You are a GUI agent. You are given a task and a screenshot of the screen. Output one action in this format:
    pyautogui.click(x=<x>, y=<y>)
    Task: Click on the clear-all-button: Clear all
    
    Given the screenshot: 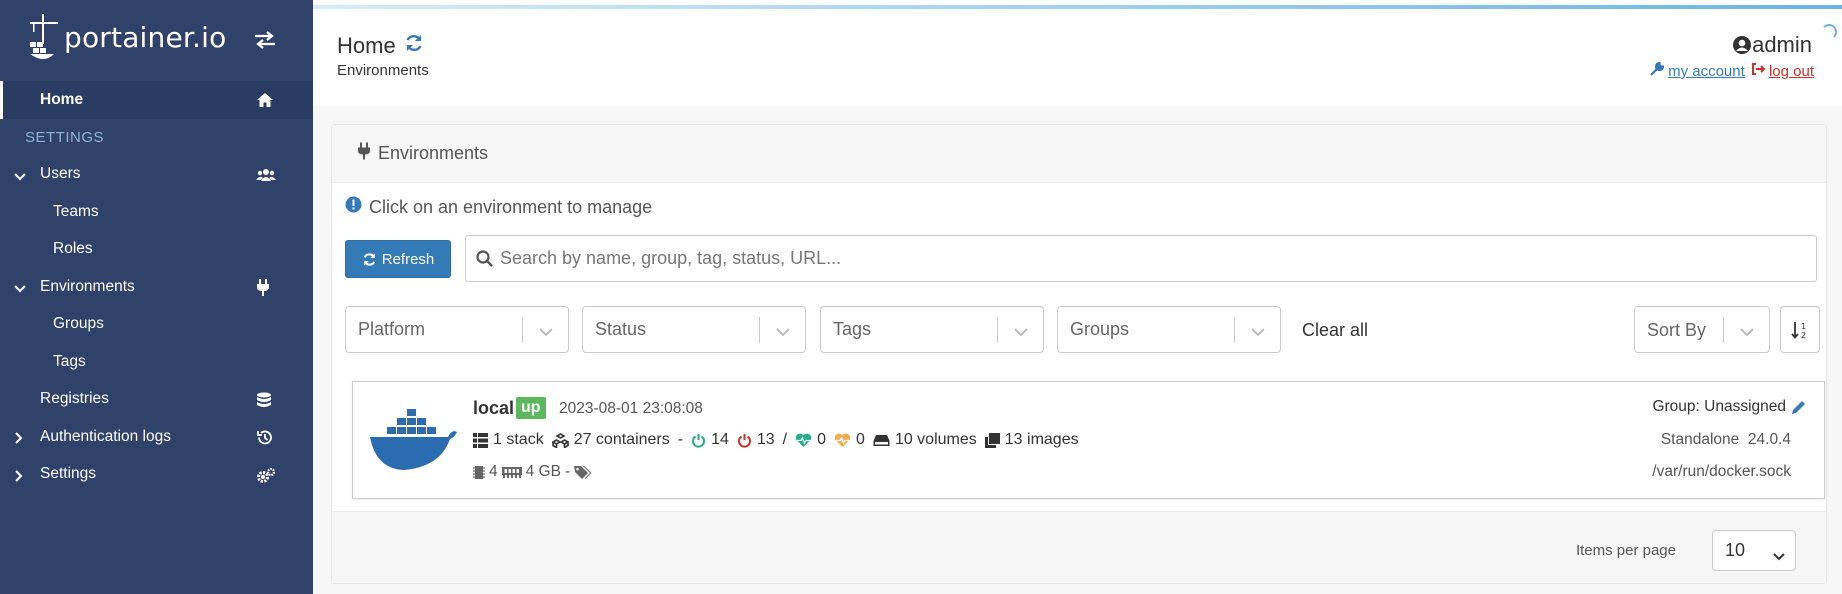 What is the action you would take?
    pyautogui.click(x=1335, y=330)
    